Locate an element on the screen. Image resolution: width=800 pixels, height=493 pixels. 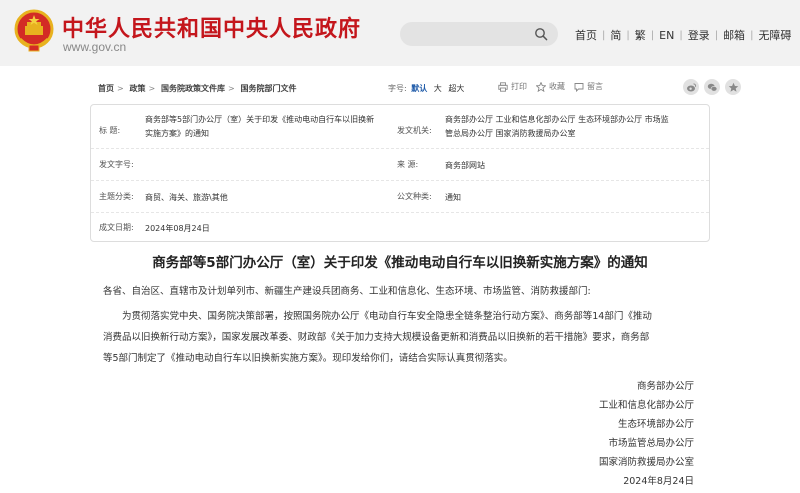
share-weibo-button is located at coordinates (691, 87).